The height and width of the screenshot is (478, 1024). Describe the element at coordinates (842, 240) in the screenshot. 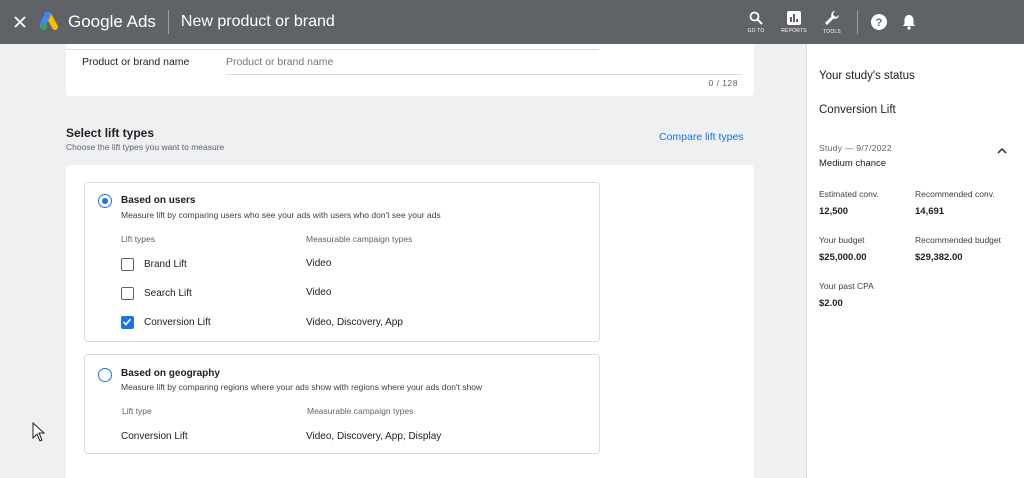

I see `budget-label: Your budget` at that location.